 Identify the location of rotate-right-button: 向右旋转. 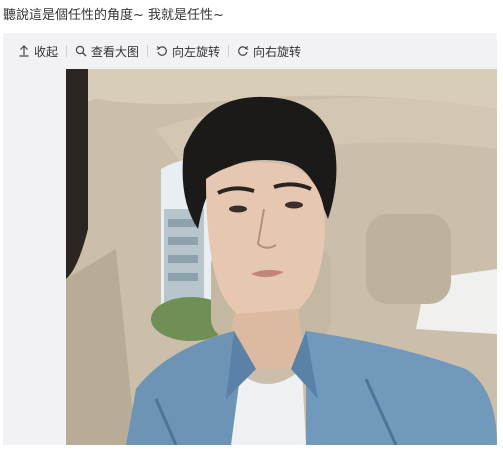
(269, 51).